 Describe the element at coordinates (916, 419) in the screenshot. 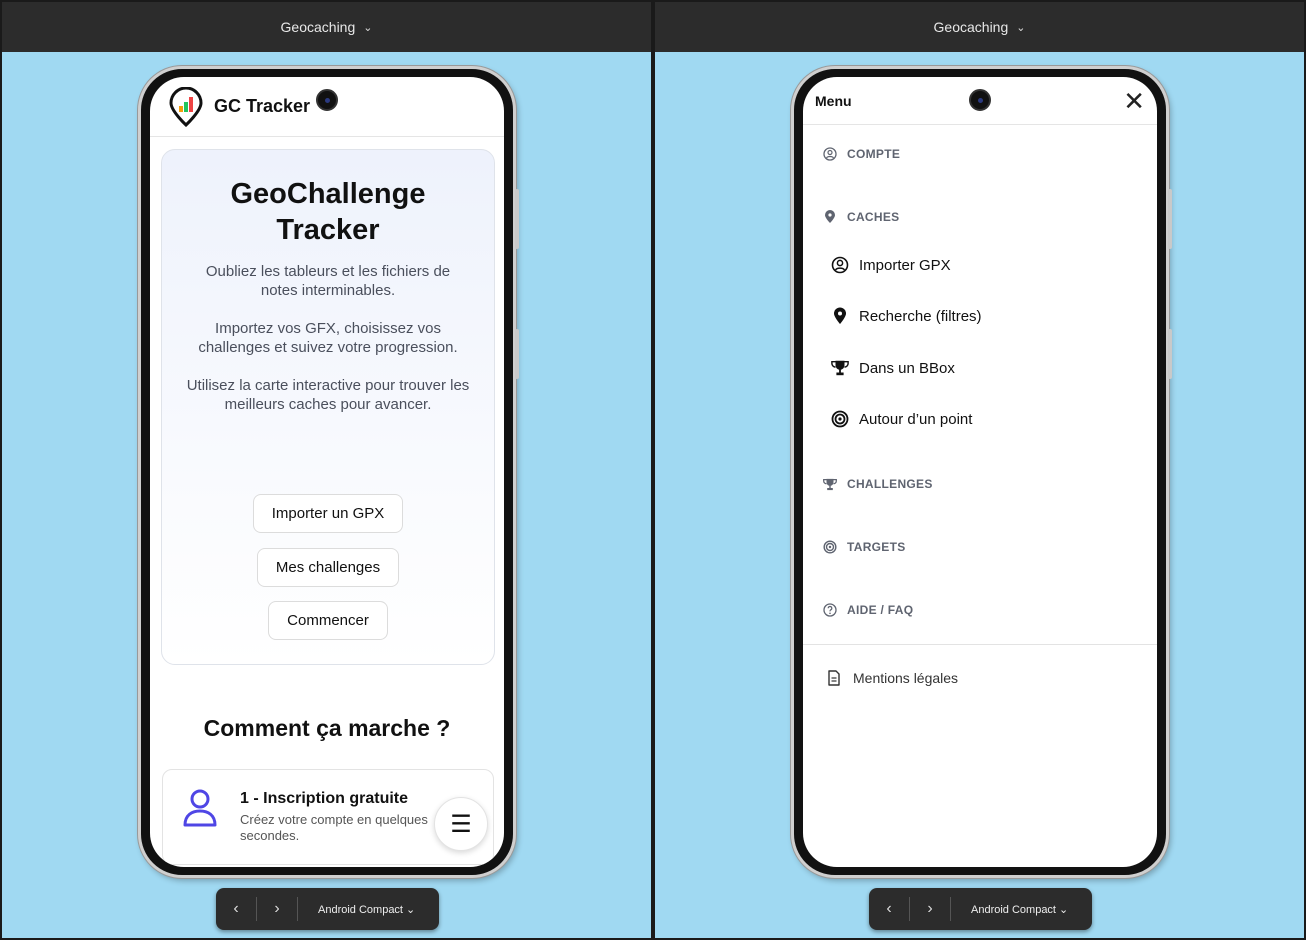

I see `menu-item-label: Autour d’un point` at that location.